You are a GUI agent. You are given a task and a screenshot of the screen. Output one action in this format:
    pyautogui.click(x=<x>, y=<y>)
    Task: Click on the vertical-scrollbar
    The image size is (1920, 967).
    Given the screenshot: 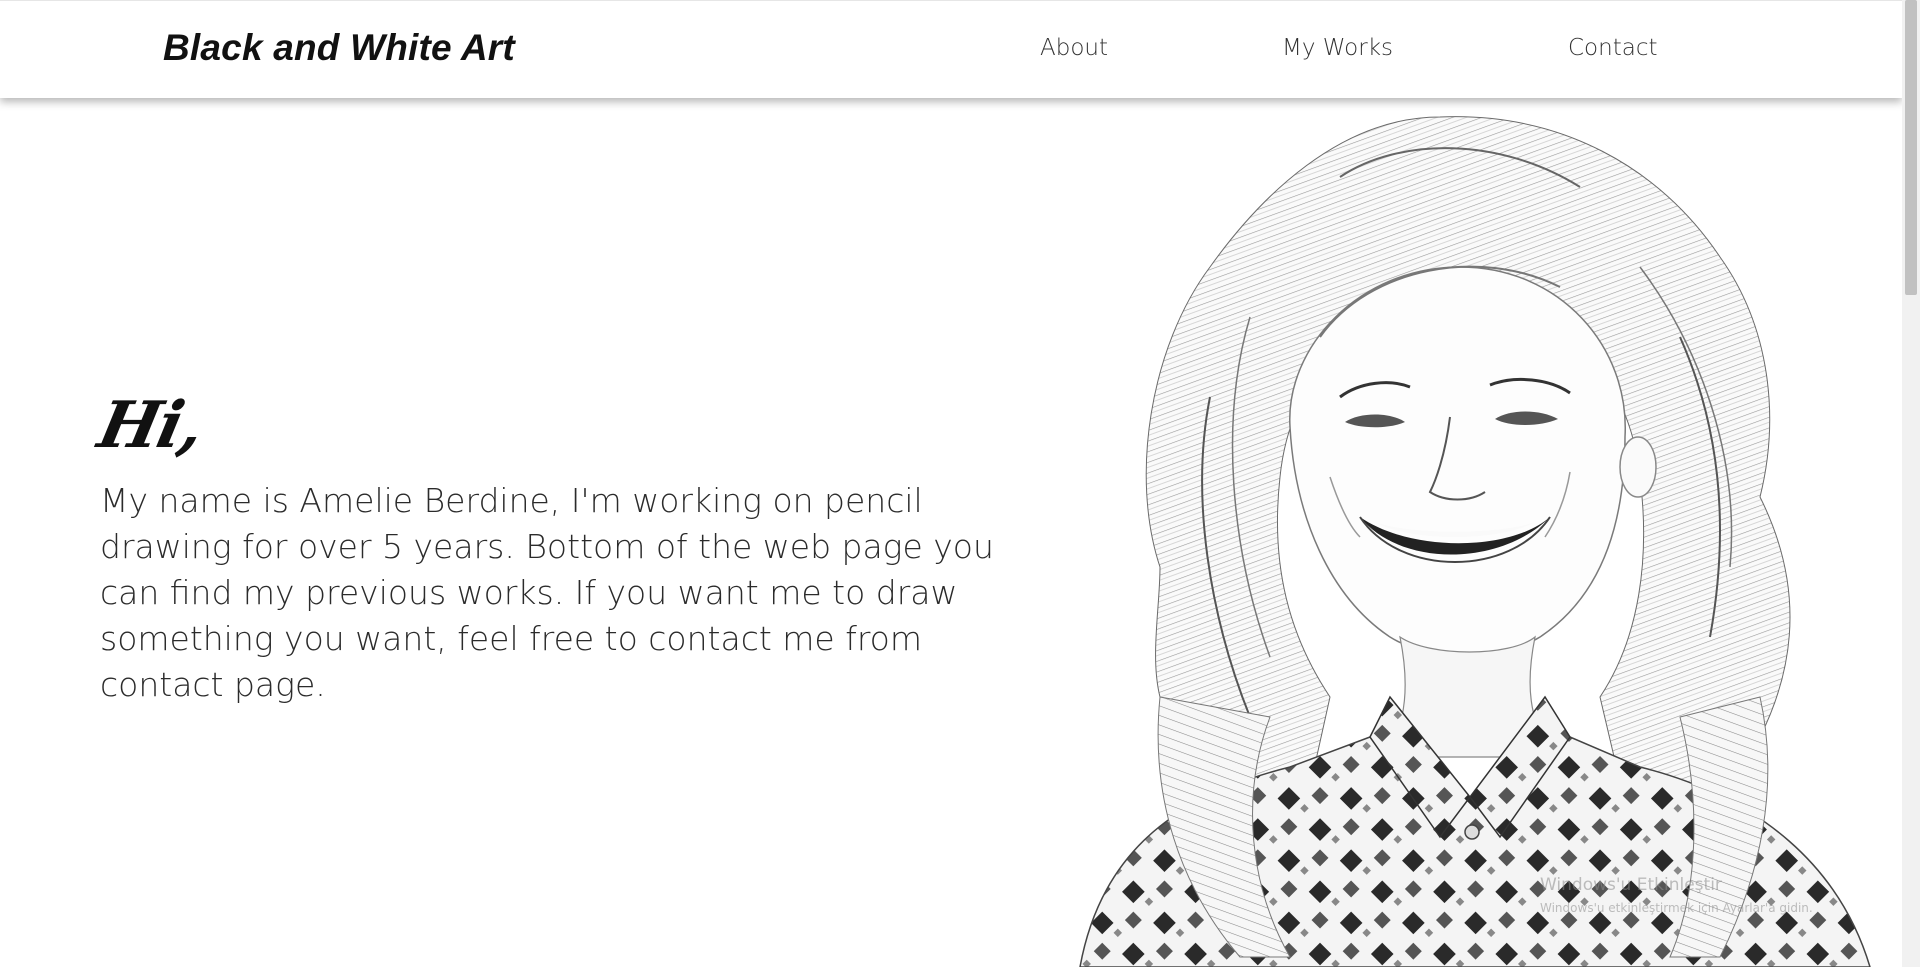 What is the action you would take?
    pyautogui.click(x=1911, y=483)
    